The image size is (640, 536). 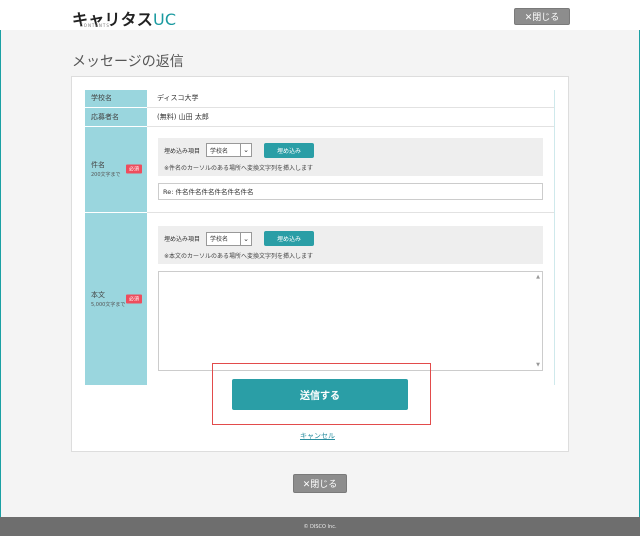 I want to click on body-label-cell: 本文 5,000文字まで 必須, so click(x=116, y=298).